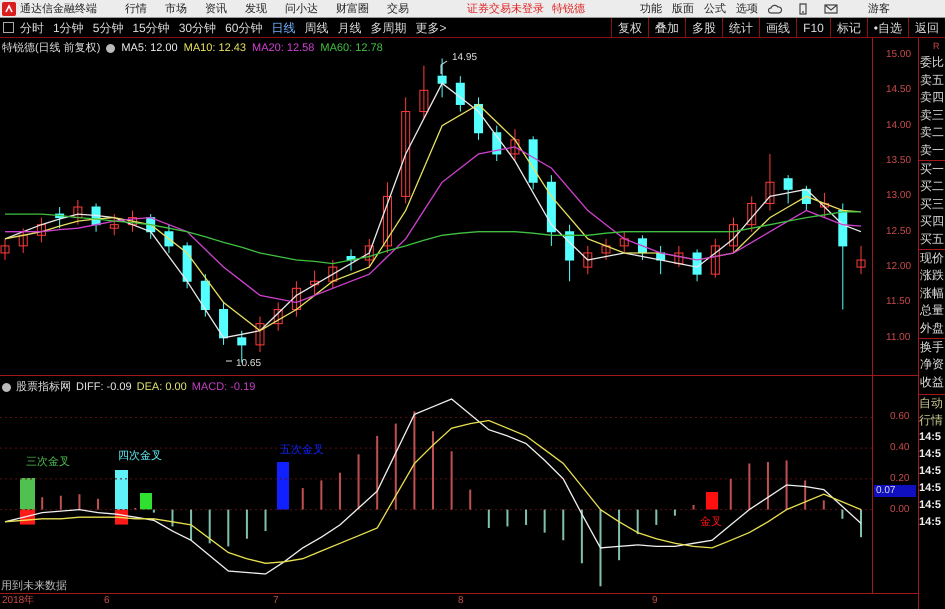 The image size is (945, 609). What do you see at coordinates (879, 9) in the screenshot?
I see `user-label: 游客` at bounding box center [879, 9].